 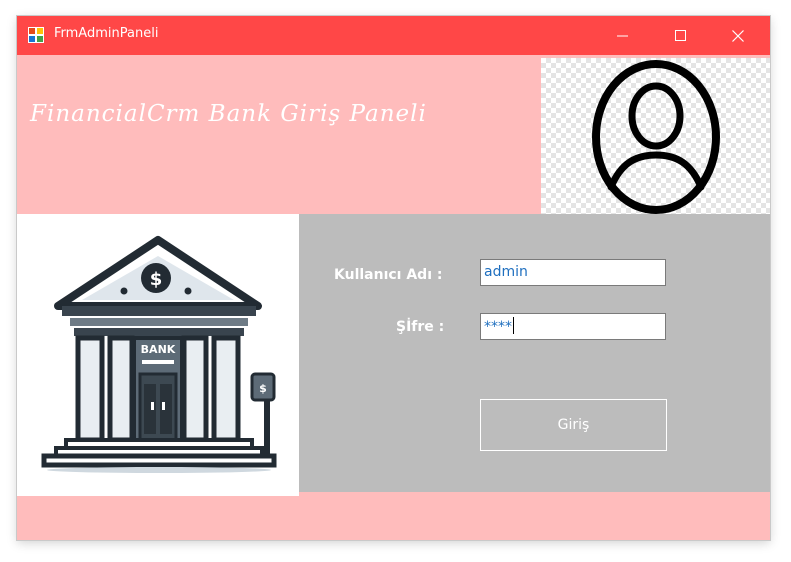 I want to click on login-button: Giriş, so click(x=573, y=425).